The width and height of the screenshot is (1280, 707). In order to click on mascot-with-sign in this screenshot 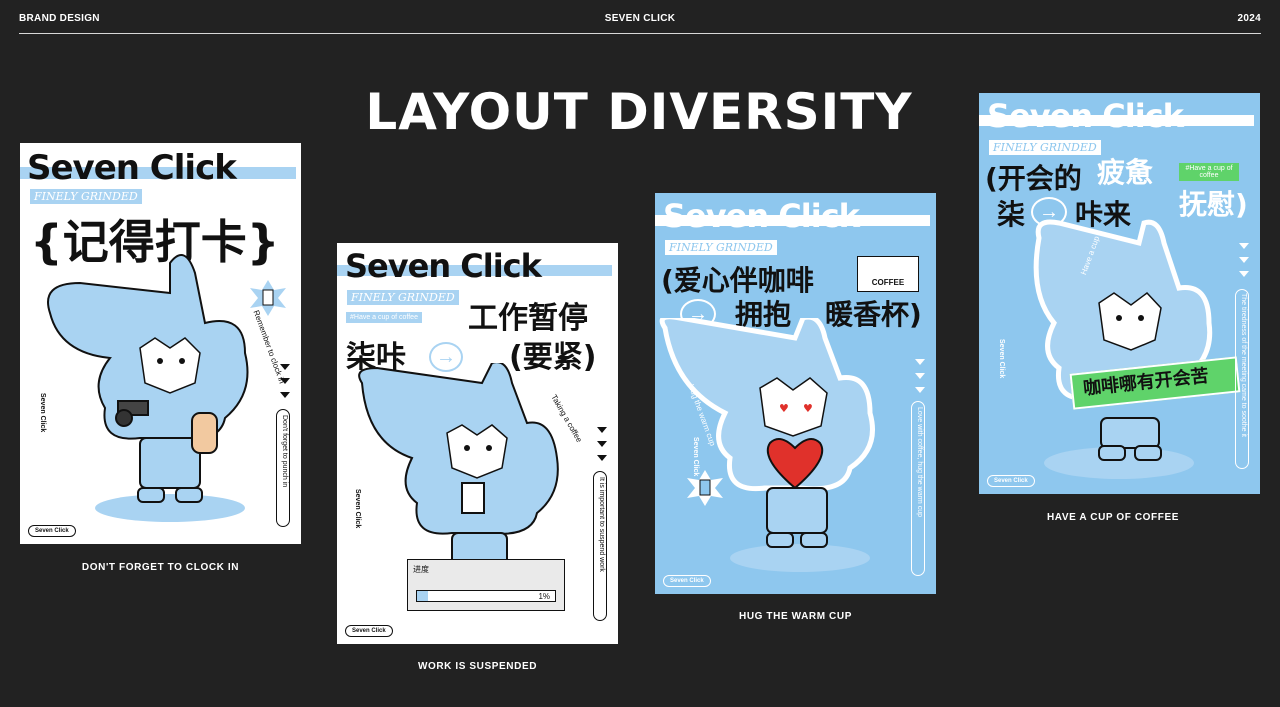, I will do `click(1123, 349)`.